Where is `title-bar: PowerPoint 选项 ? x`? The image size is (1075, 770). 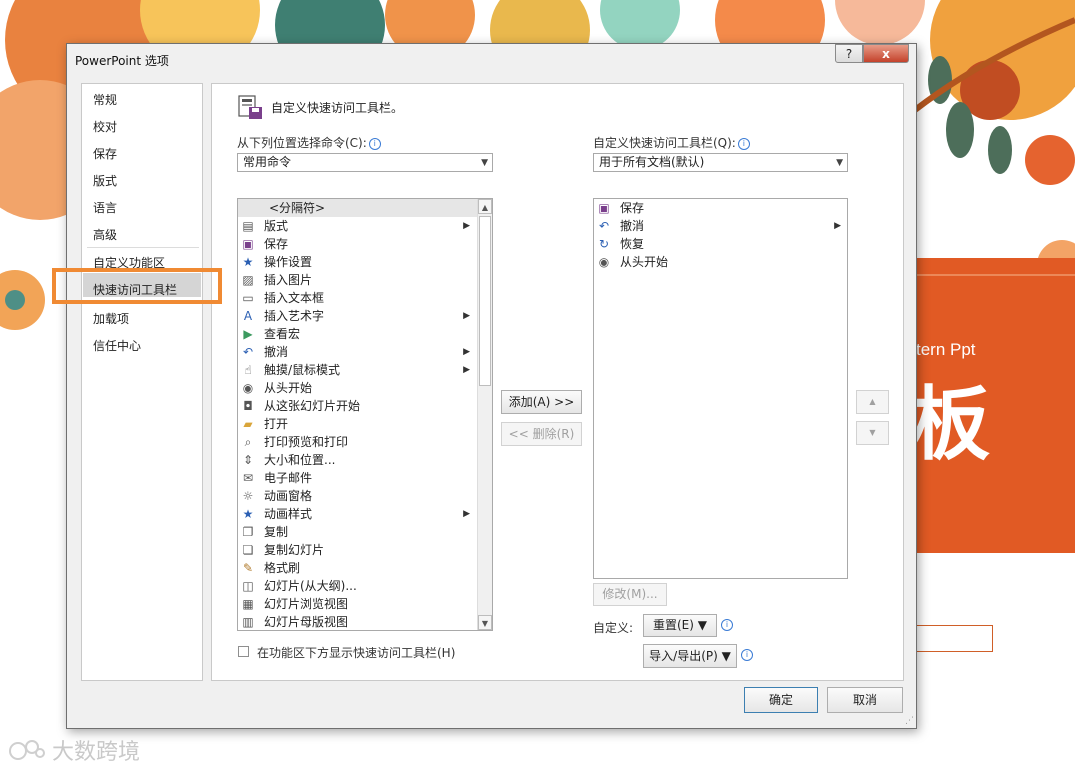 title-bar: PowerPoint 选项 ? x is located at coordinates (490, 59).